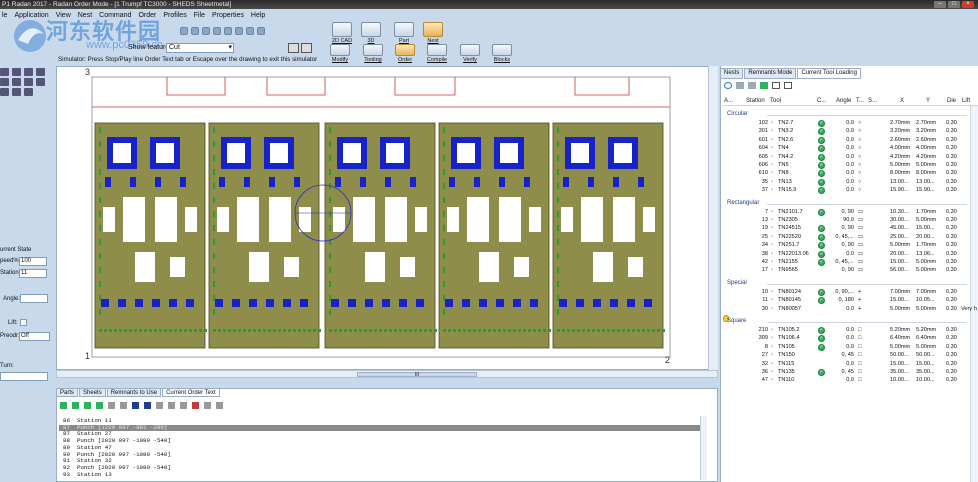 This screenshot has width=978, height=482. What do you see at coordinates (850, 292) in the screenshot?
I see `tool-row: 10 ◦ TN80124 ✓ 0, 90,... +7.00mm 7.00mm 0.30` at bounding box center [850, 292].